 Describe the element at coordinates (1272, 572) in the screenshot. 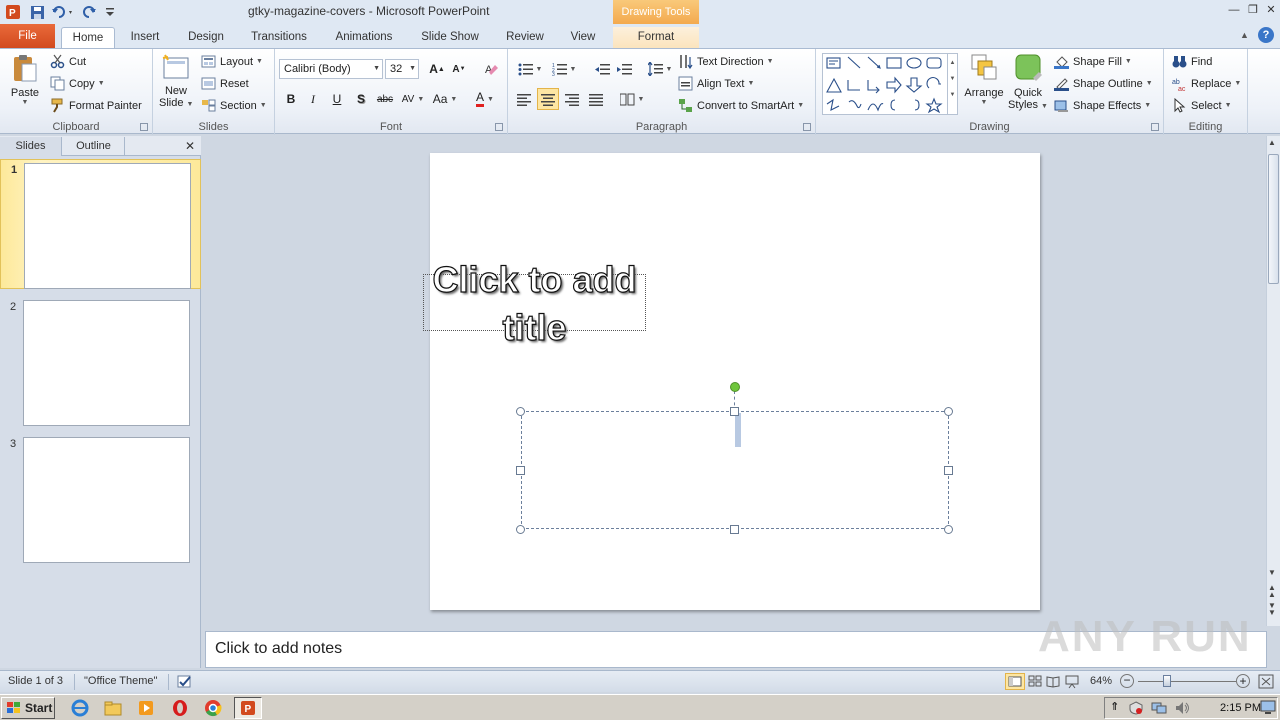

I see `scroll-down-icon: ▼` at that location.